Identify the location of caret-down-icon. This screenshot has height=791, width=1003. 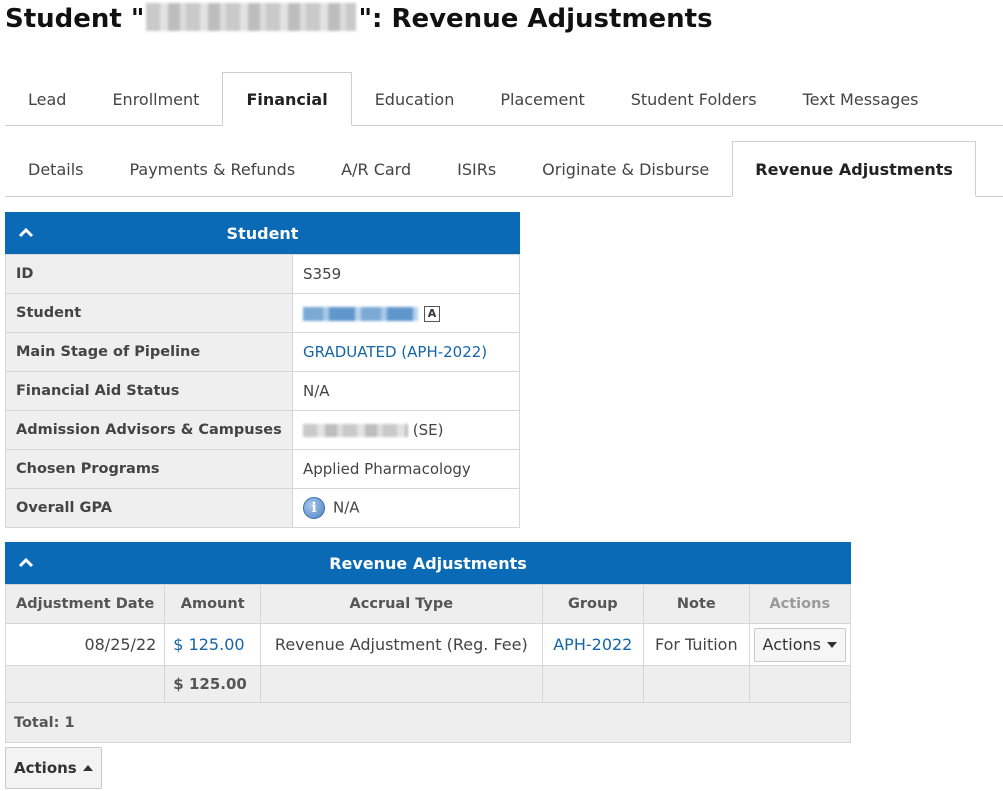
(831, 644).